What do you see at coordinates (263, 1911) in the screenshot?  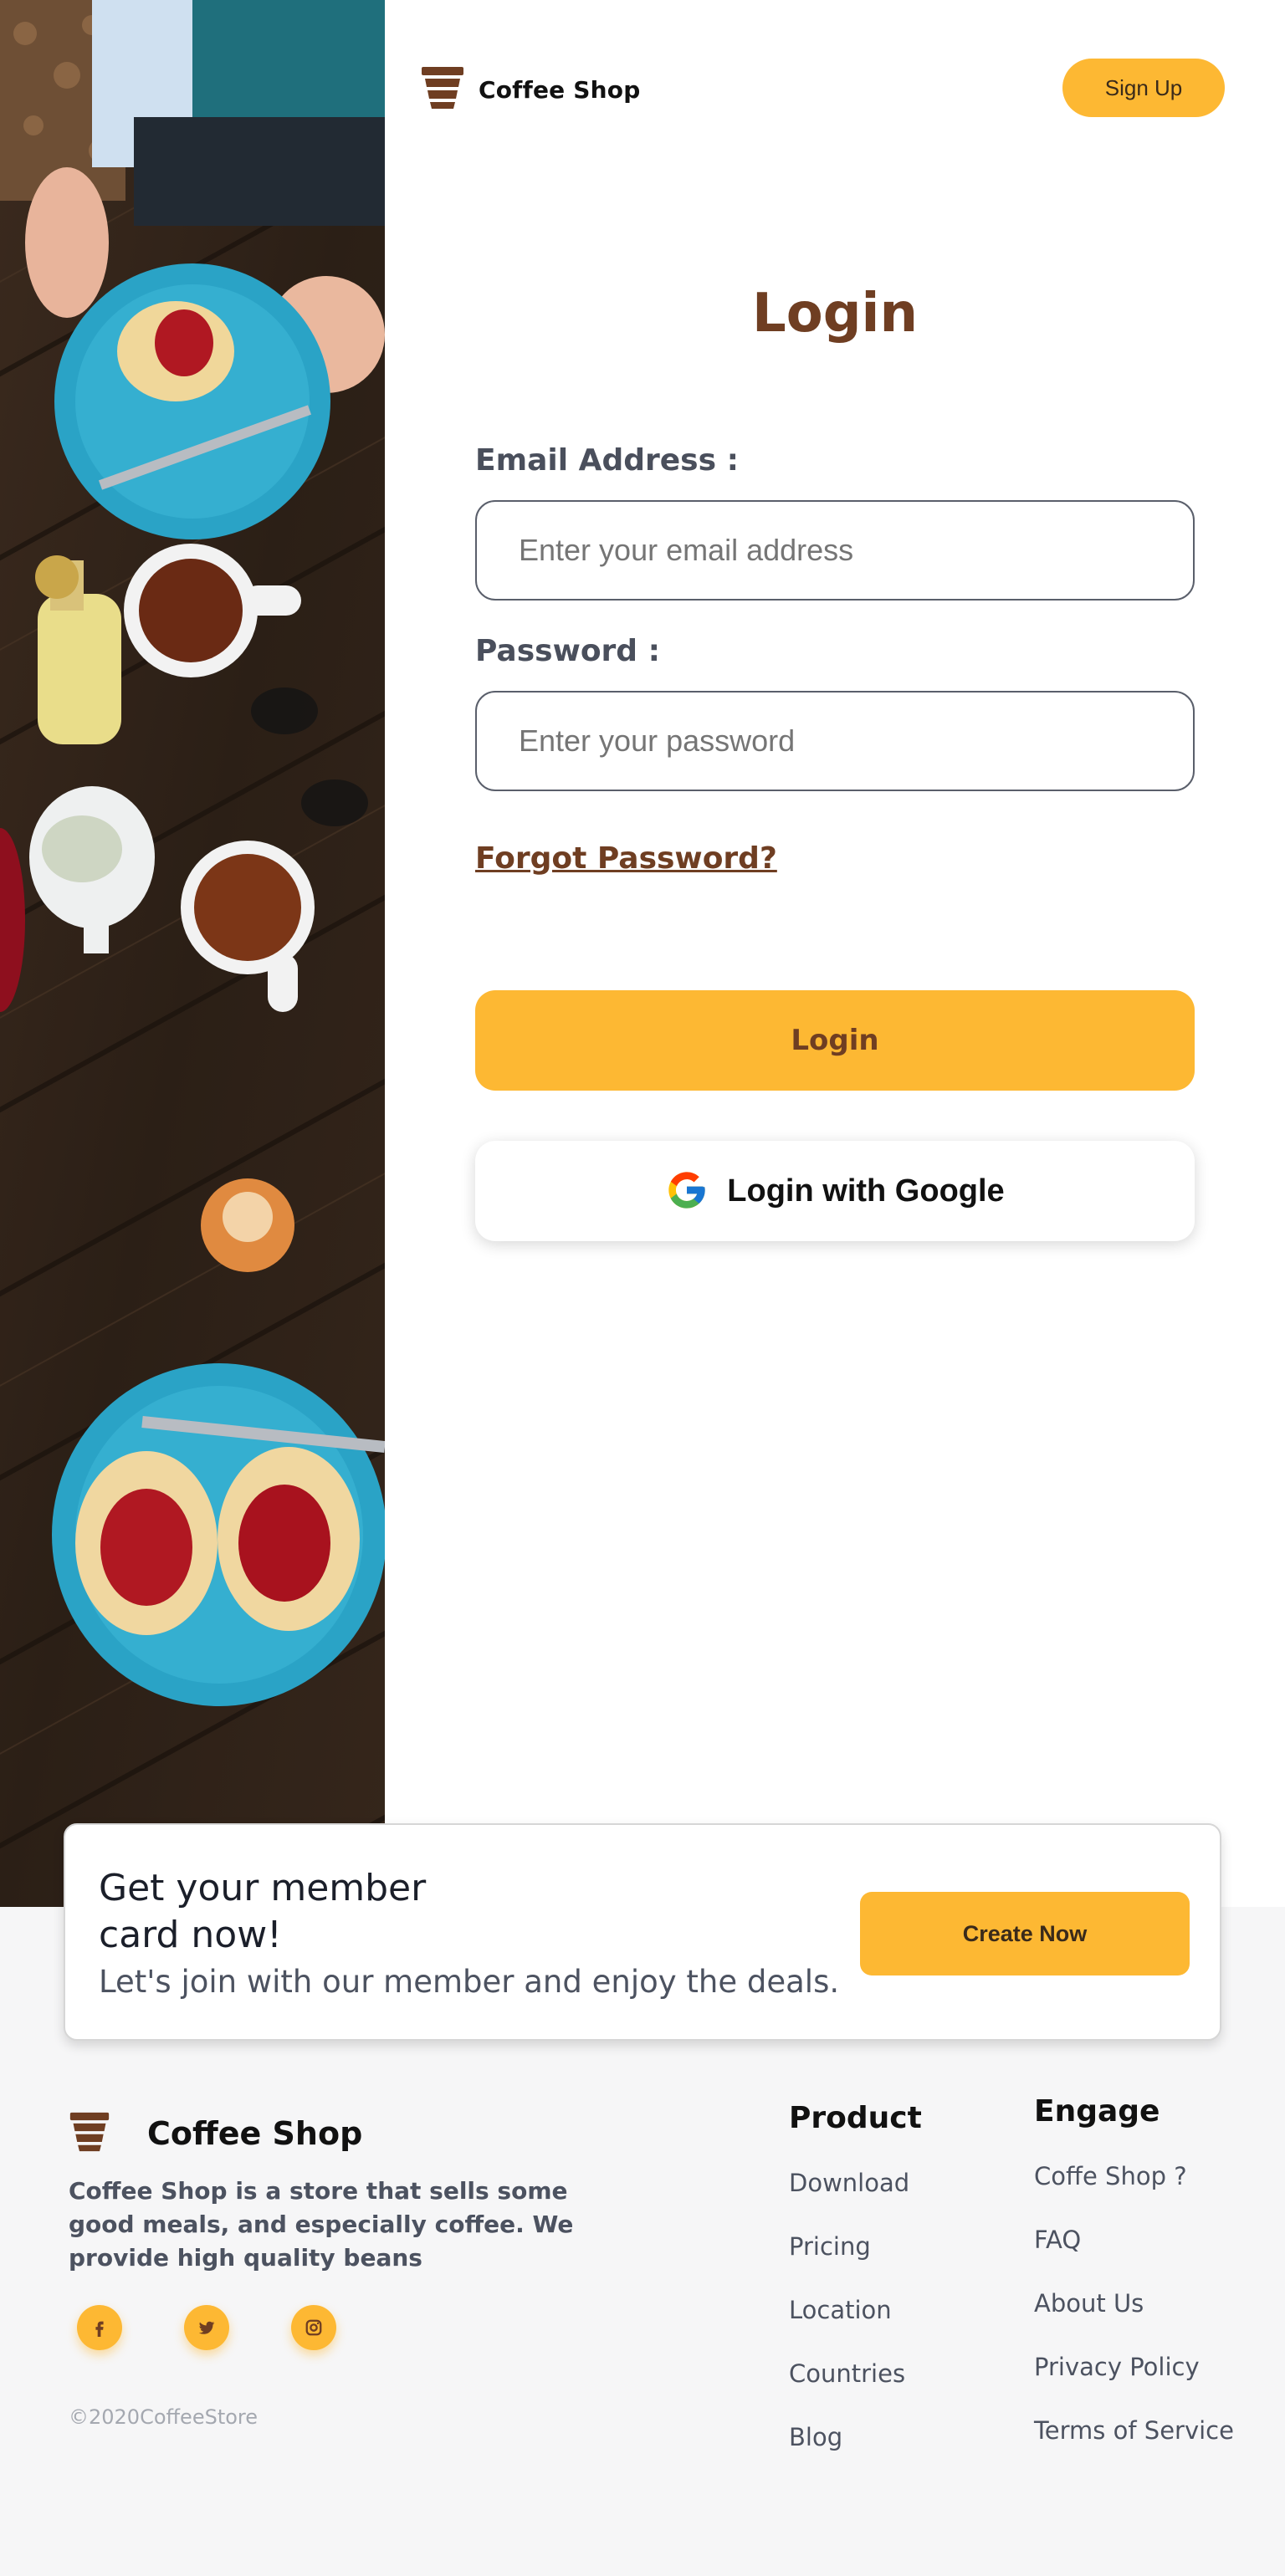 I see `member-card-title: Get your member card now!` at bounding box center [263, 1911].